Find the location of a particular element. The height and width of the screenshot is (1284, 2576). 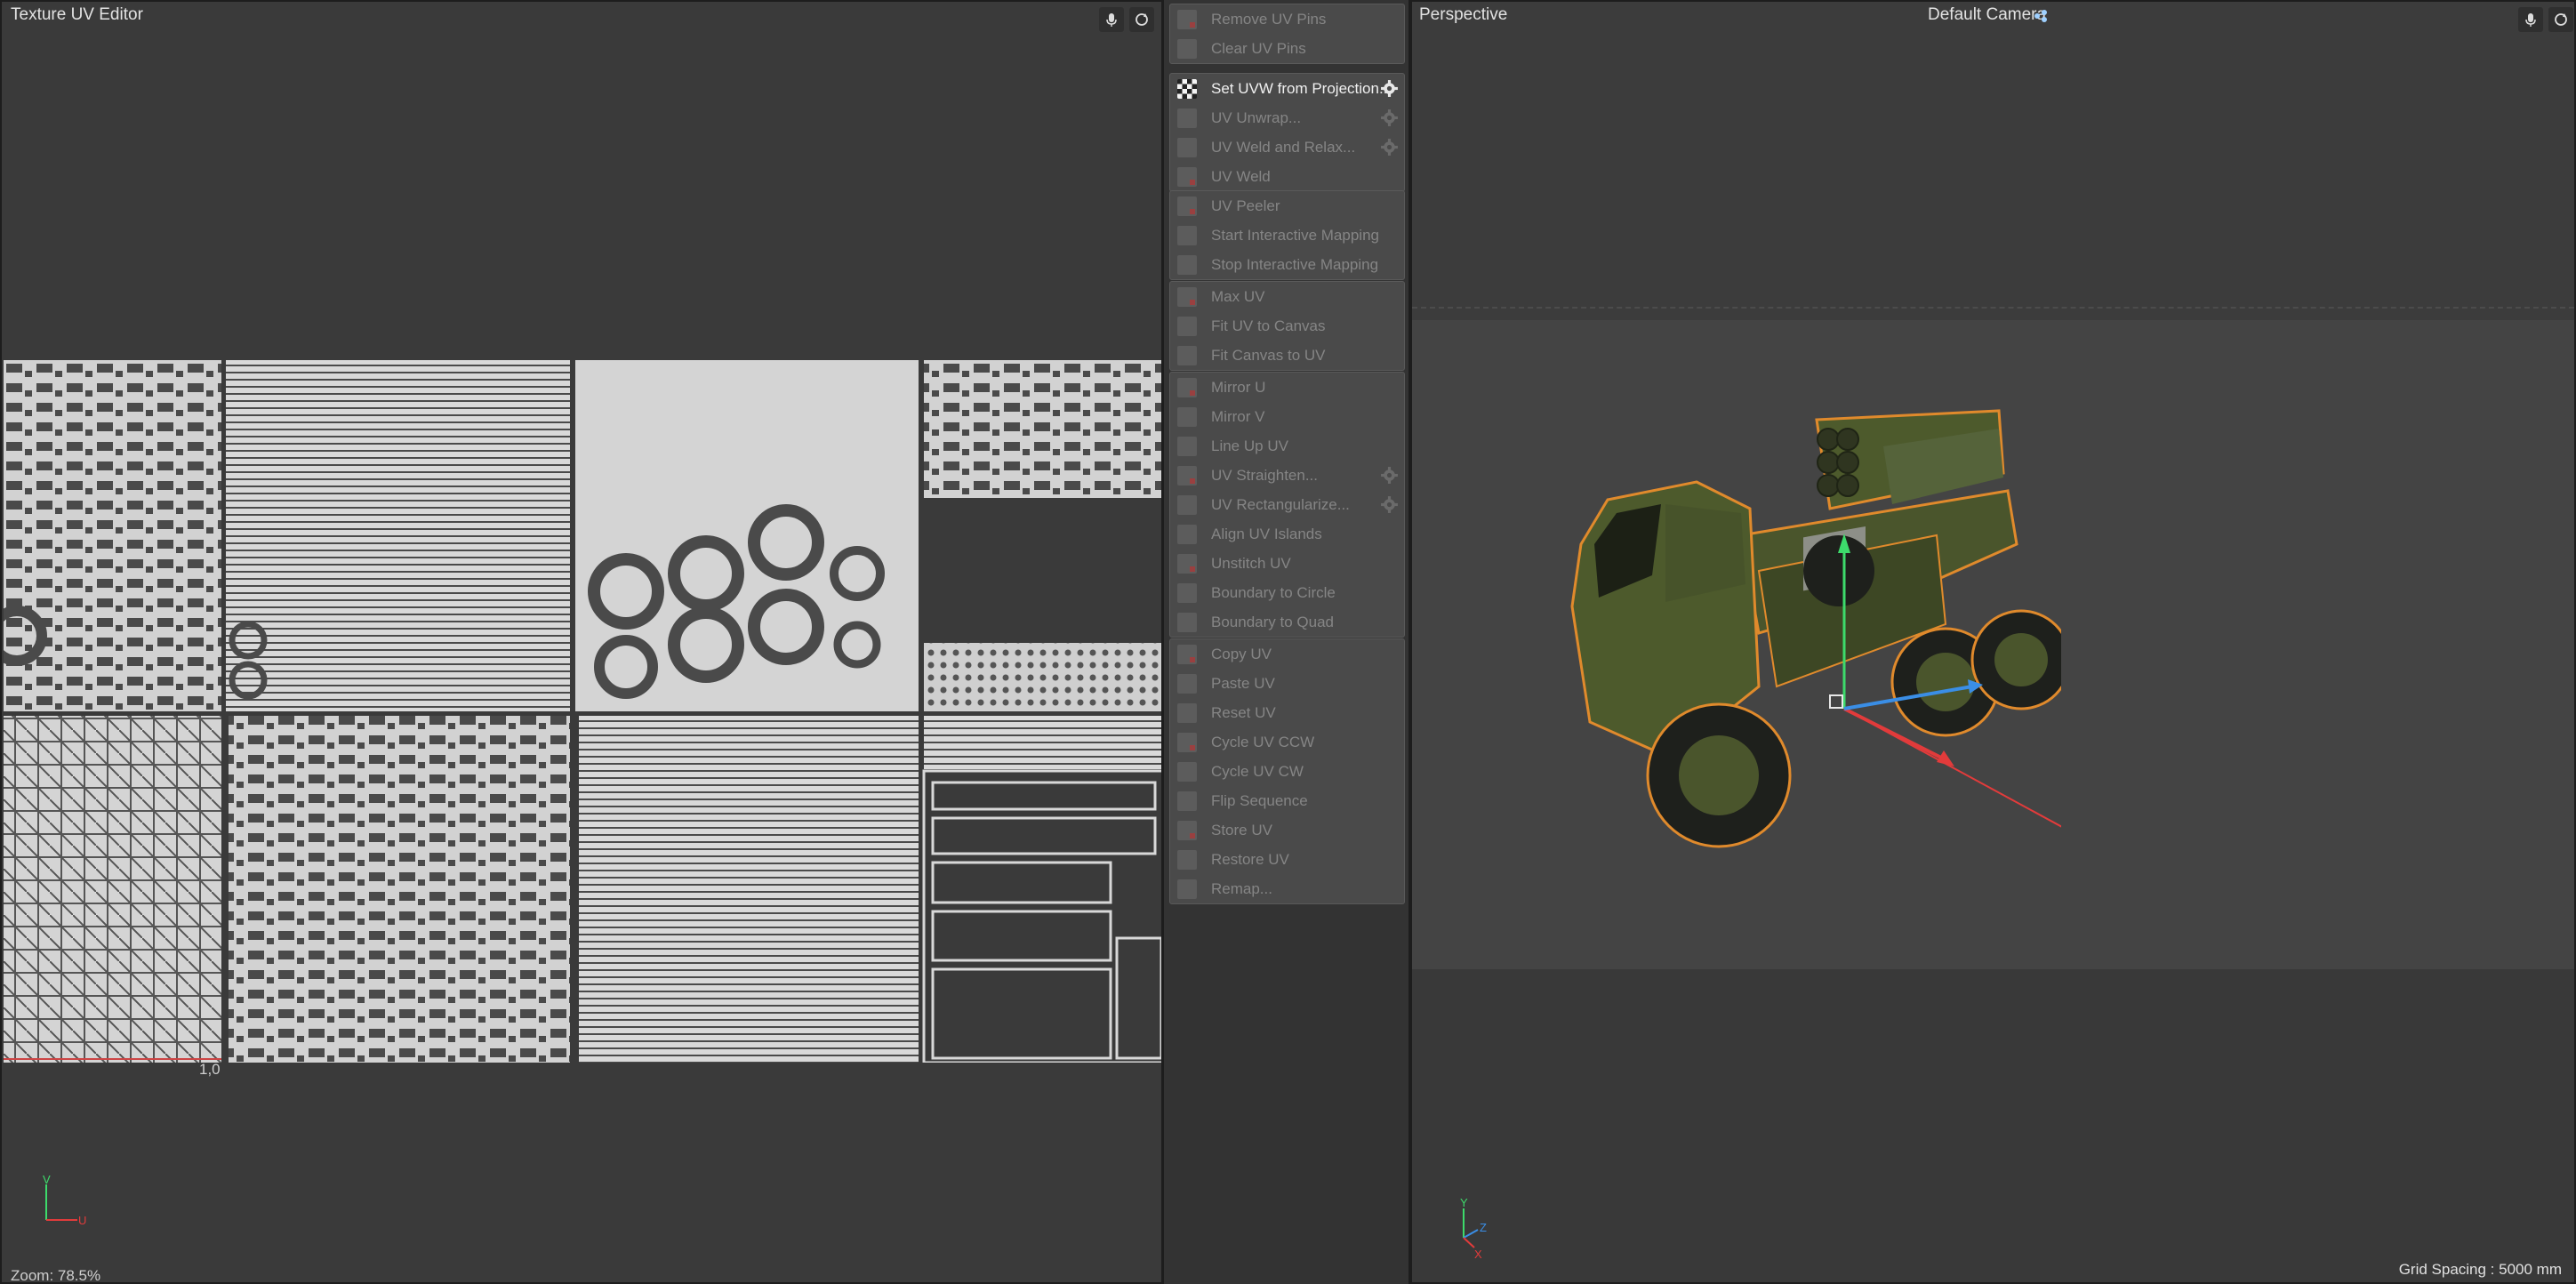

uv-axis-gizmo: V U is located at coordinates (64, 1201).